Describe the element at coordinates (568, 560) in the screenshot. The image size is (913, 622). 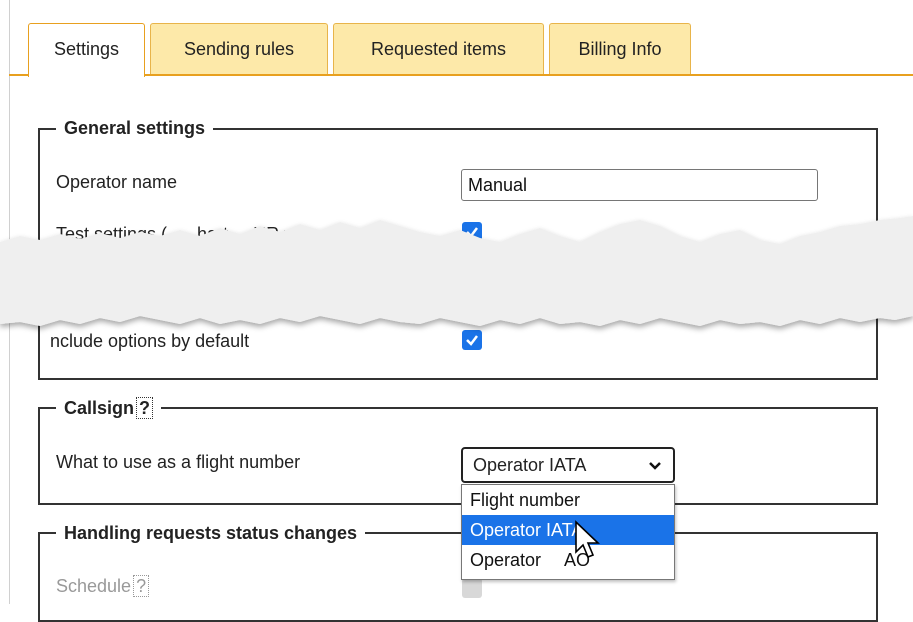
I see `option-operator-icao: Operator AO` at that location.